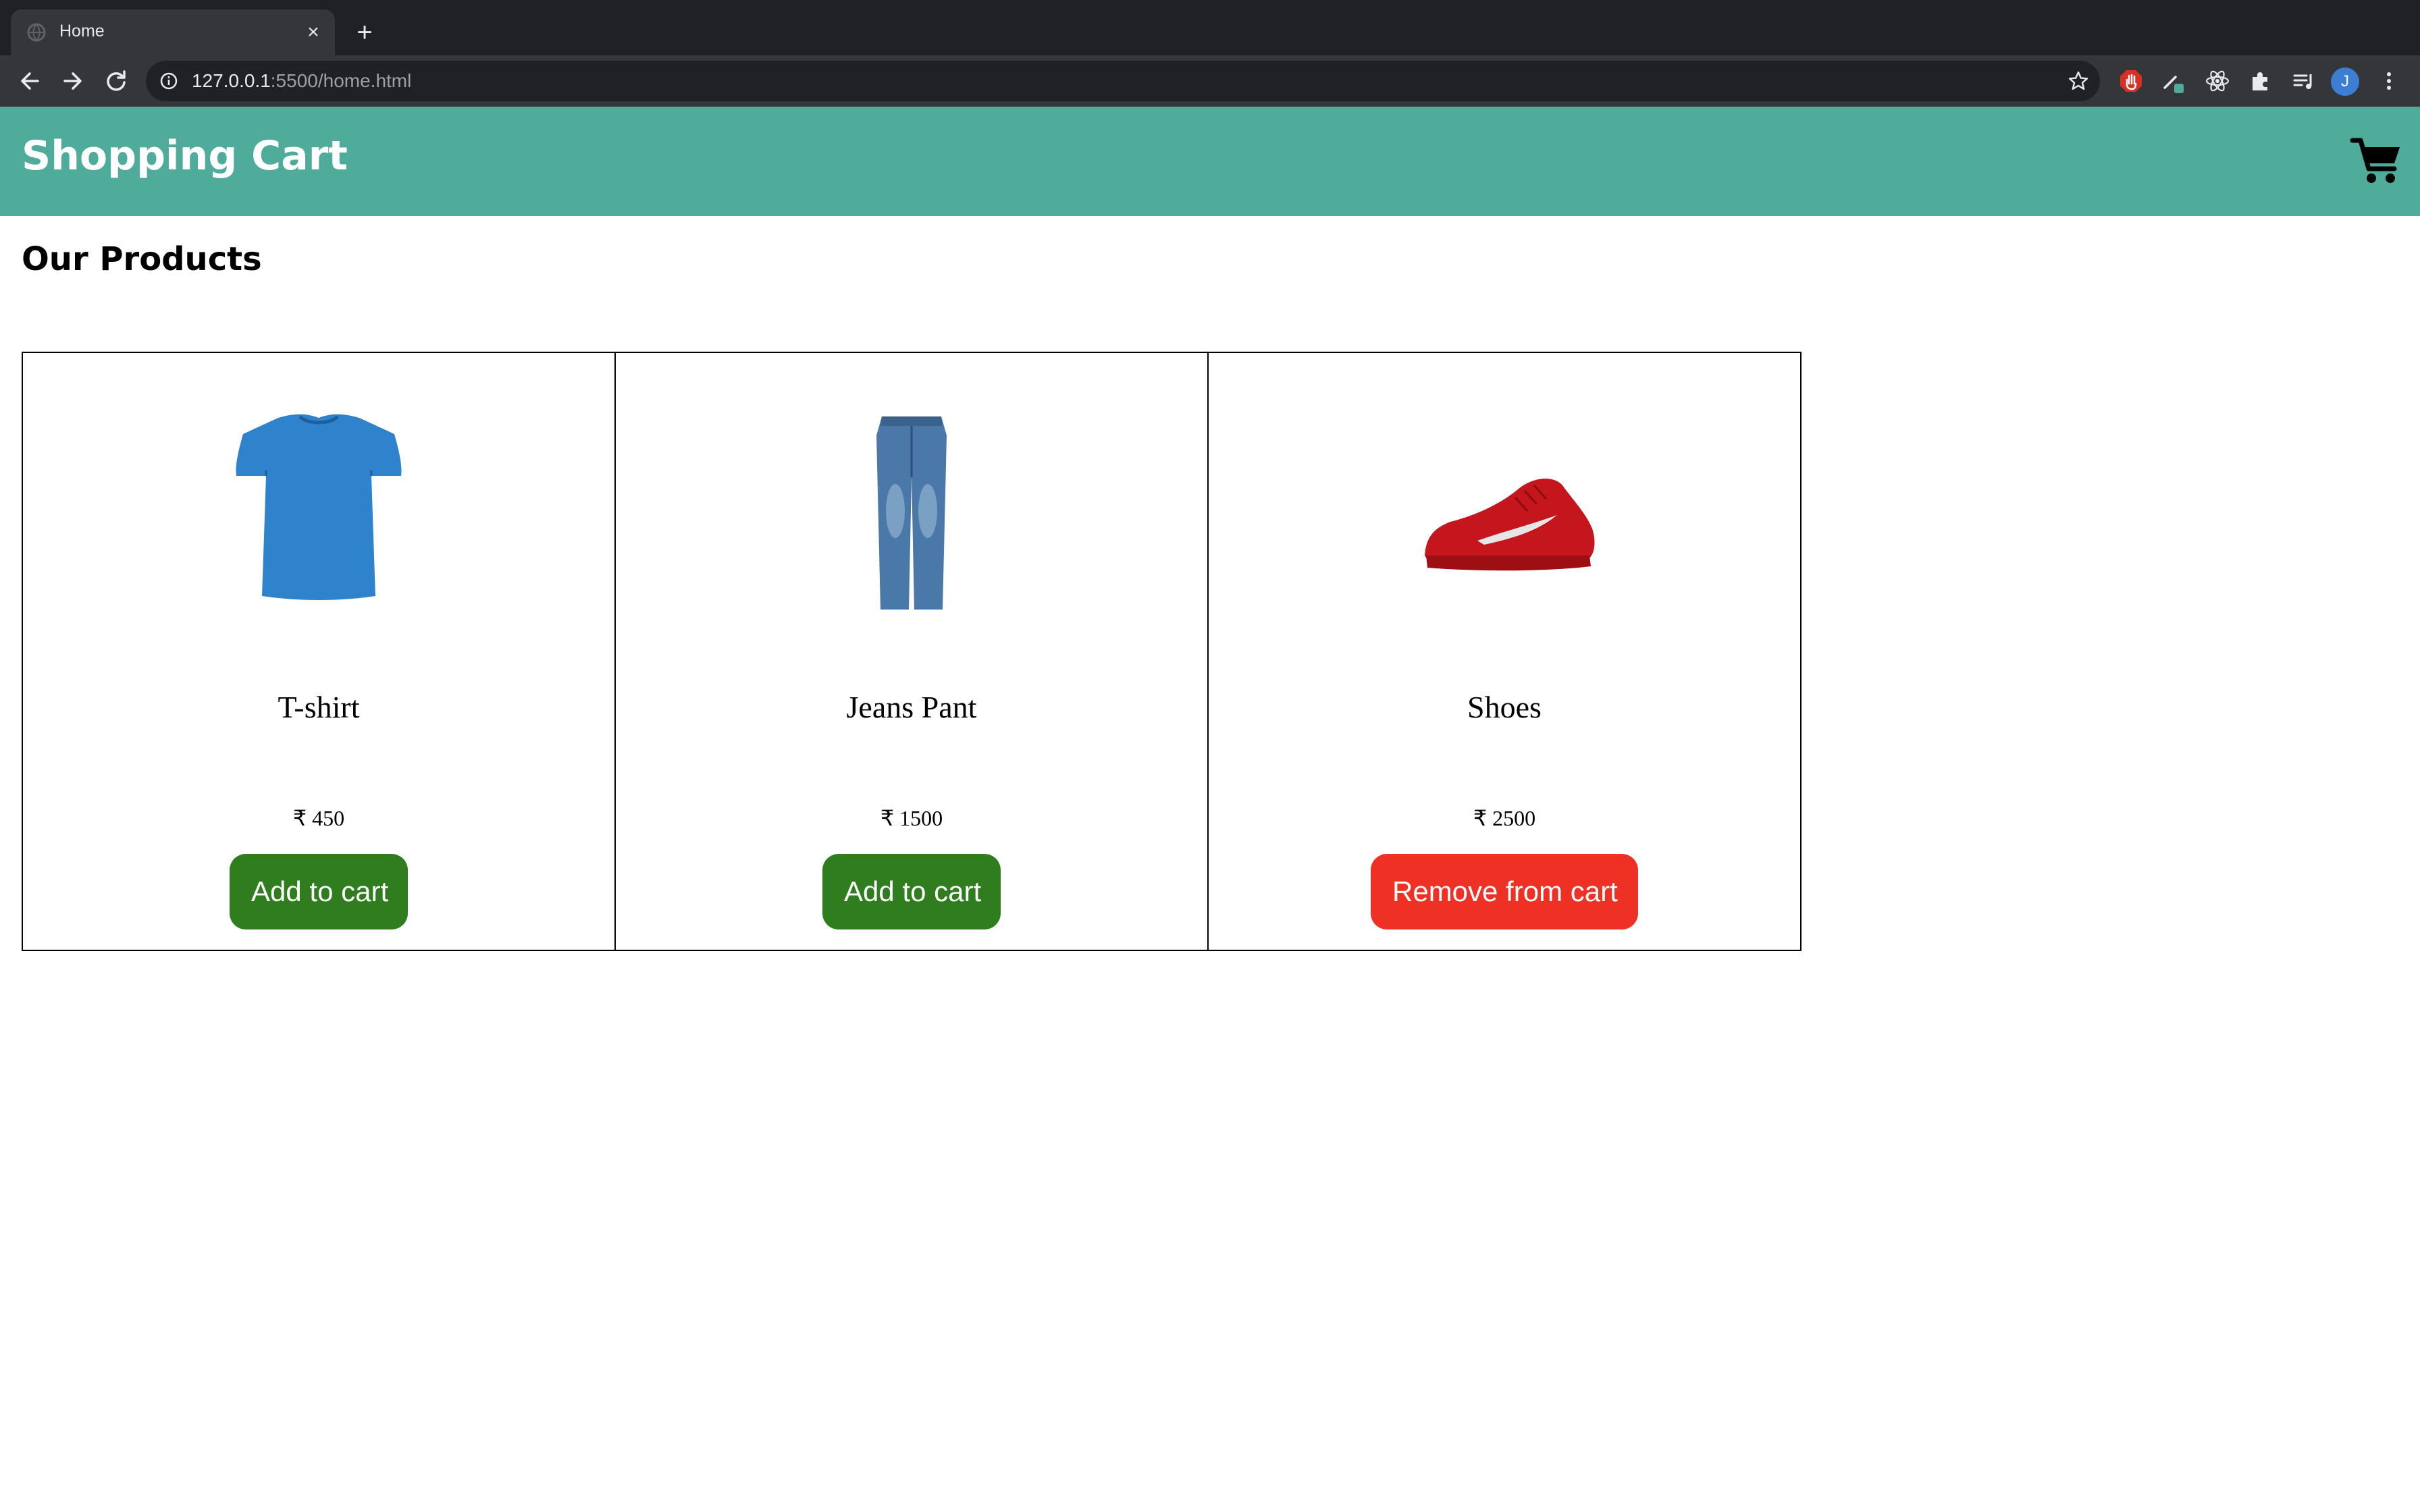  I want to click on address-bar: 127.0.0.1:5500/home.html, so click(1123, 81).